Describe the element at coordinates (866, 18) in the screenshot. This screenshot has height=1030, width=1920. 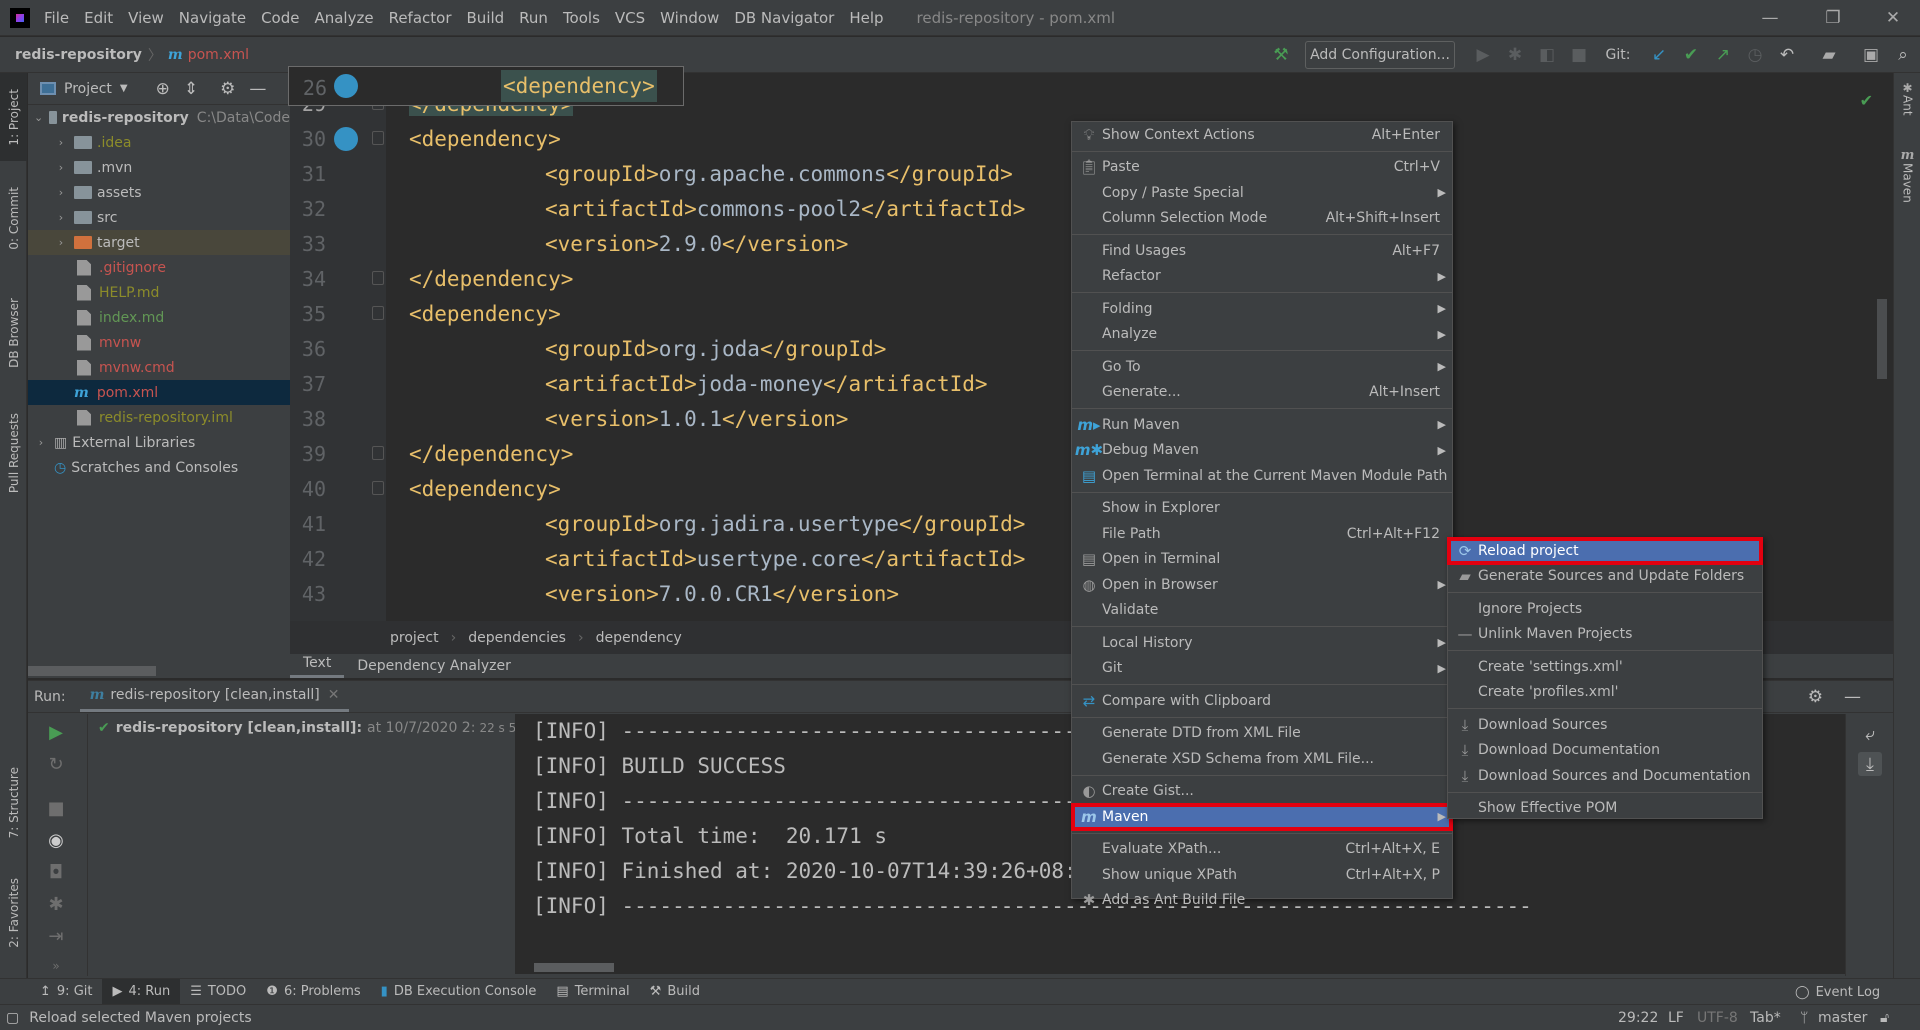
I see `menu-help: Help` at that location.